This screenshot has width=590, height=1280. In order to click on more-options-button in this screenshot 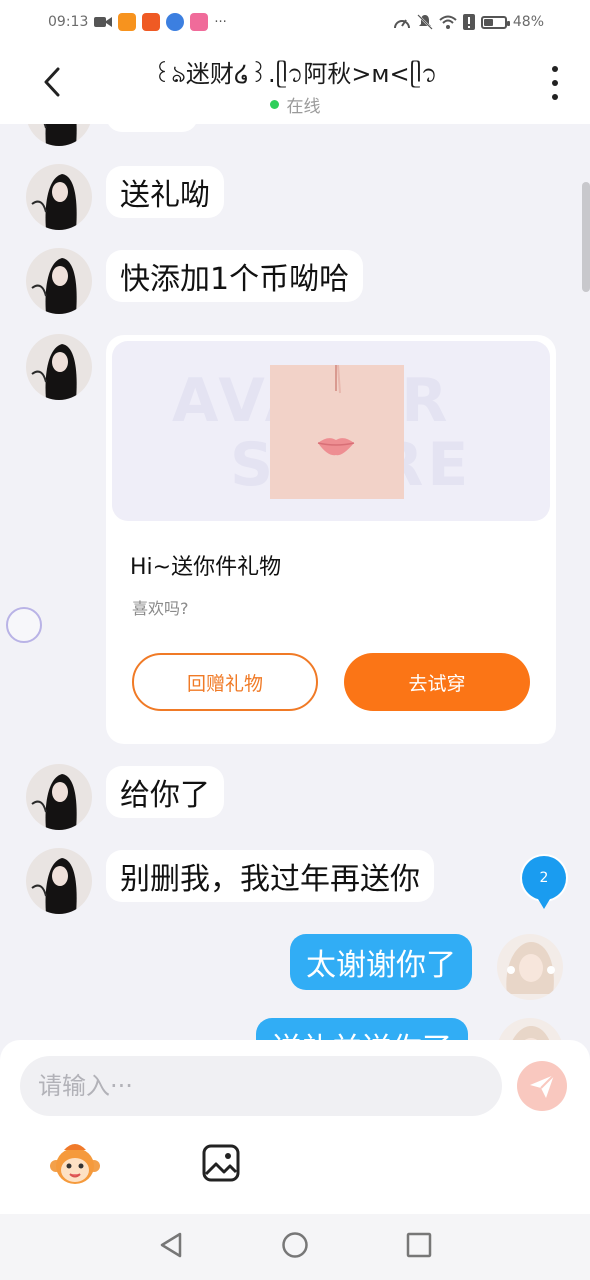, I will do `click(555, 83)`.